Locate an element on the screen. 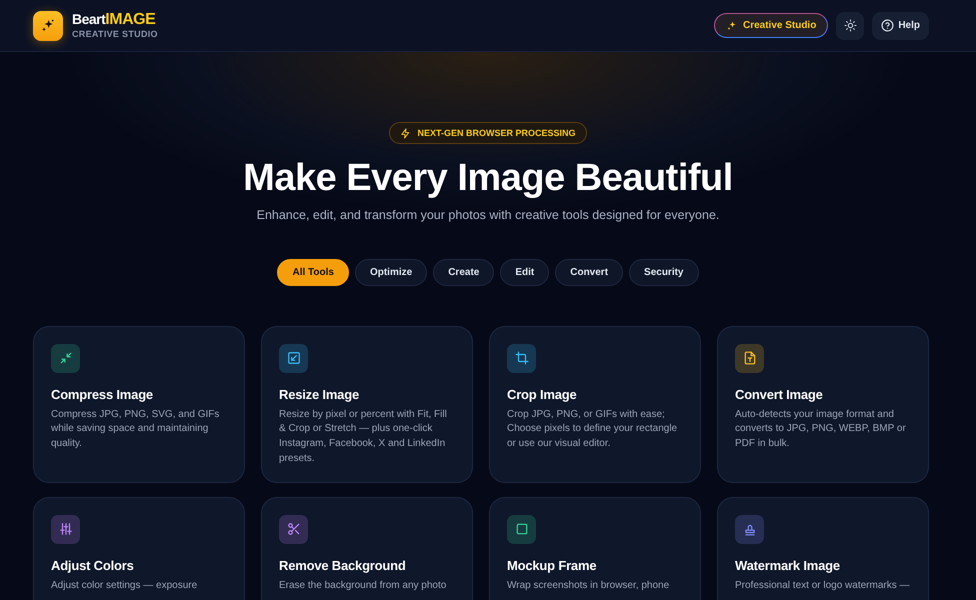 The image size is (976, 600). category-tab: Optimize is located at coordinates (391, 272).